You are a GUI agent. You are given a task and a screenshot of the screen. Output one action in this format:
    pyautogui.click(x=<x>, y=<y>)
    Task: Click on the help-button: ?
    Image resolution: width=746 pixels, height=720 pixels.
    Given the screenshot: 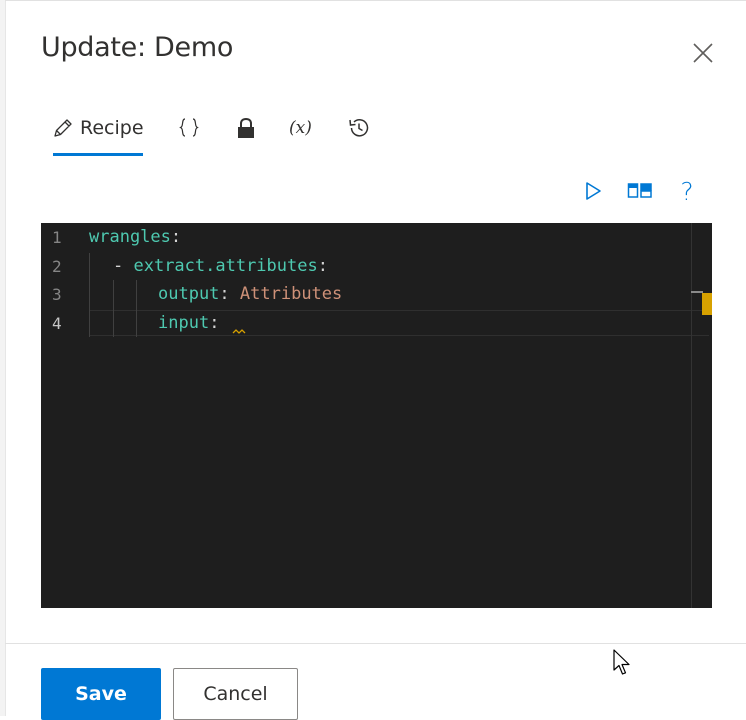 What is the action you would take?
    pyautogui.click(x=687, y=191)
    